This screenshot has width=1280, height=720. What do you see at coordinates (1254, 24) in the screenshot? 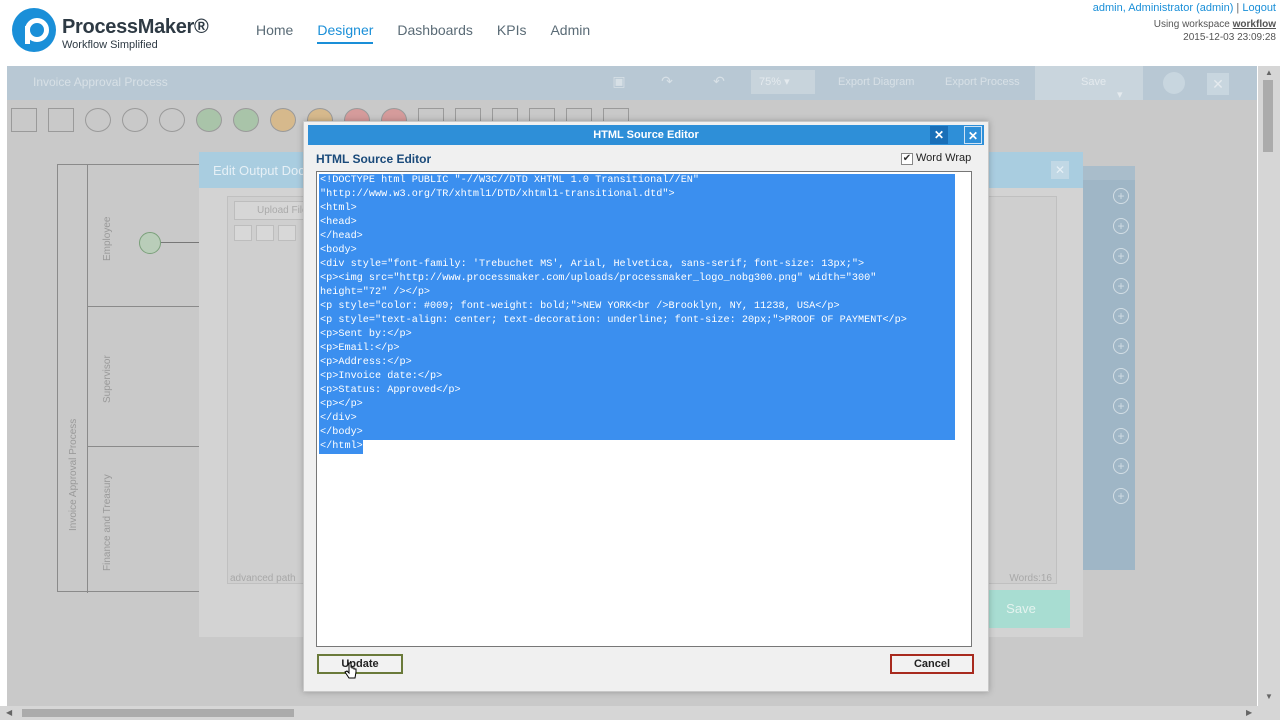
I see `workspace-name: workflow` at bounding box center [1254, 24].